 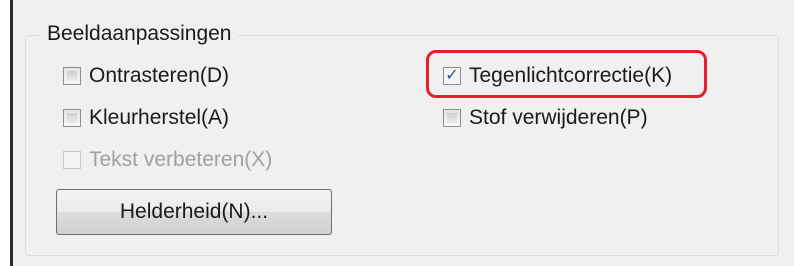 What do you see at coordinates (181, 159) in the screenshot?
I see `text-enhancement-label: Tekst verbeteren(X)` at bounding box center [181, 159].